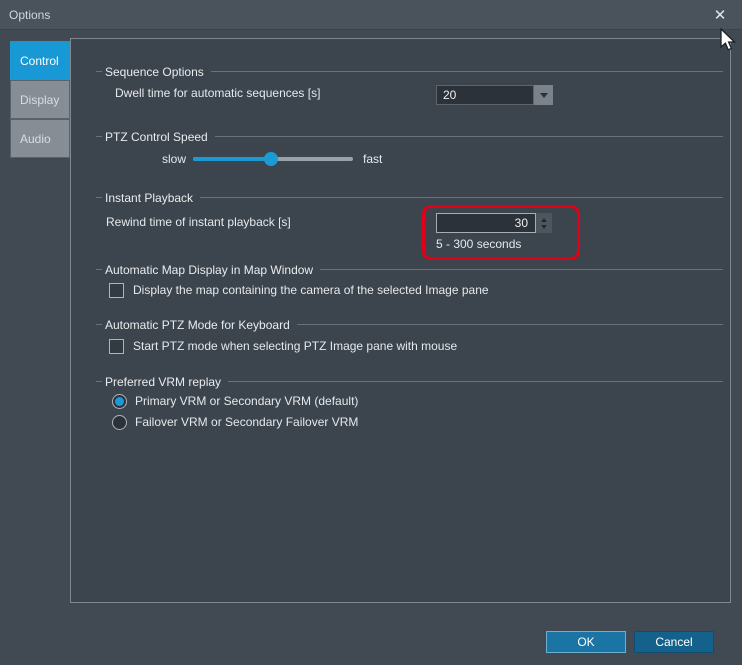  What do you see at coordinates (728, 39) in the screenshot?
I see `mouse-cursor-icon` at bounding box center [728, 39].